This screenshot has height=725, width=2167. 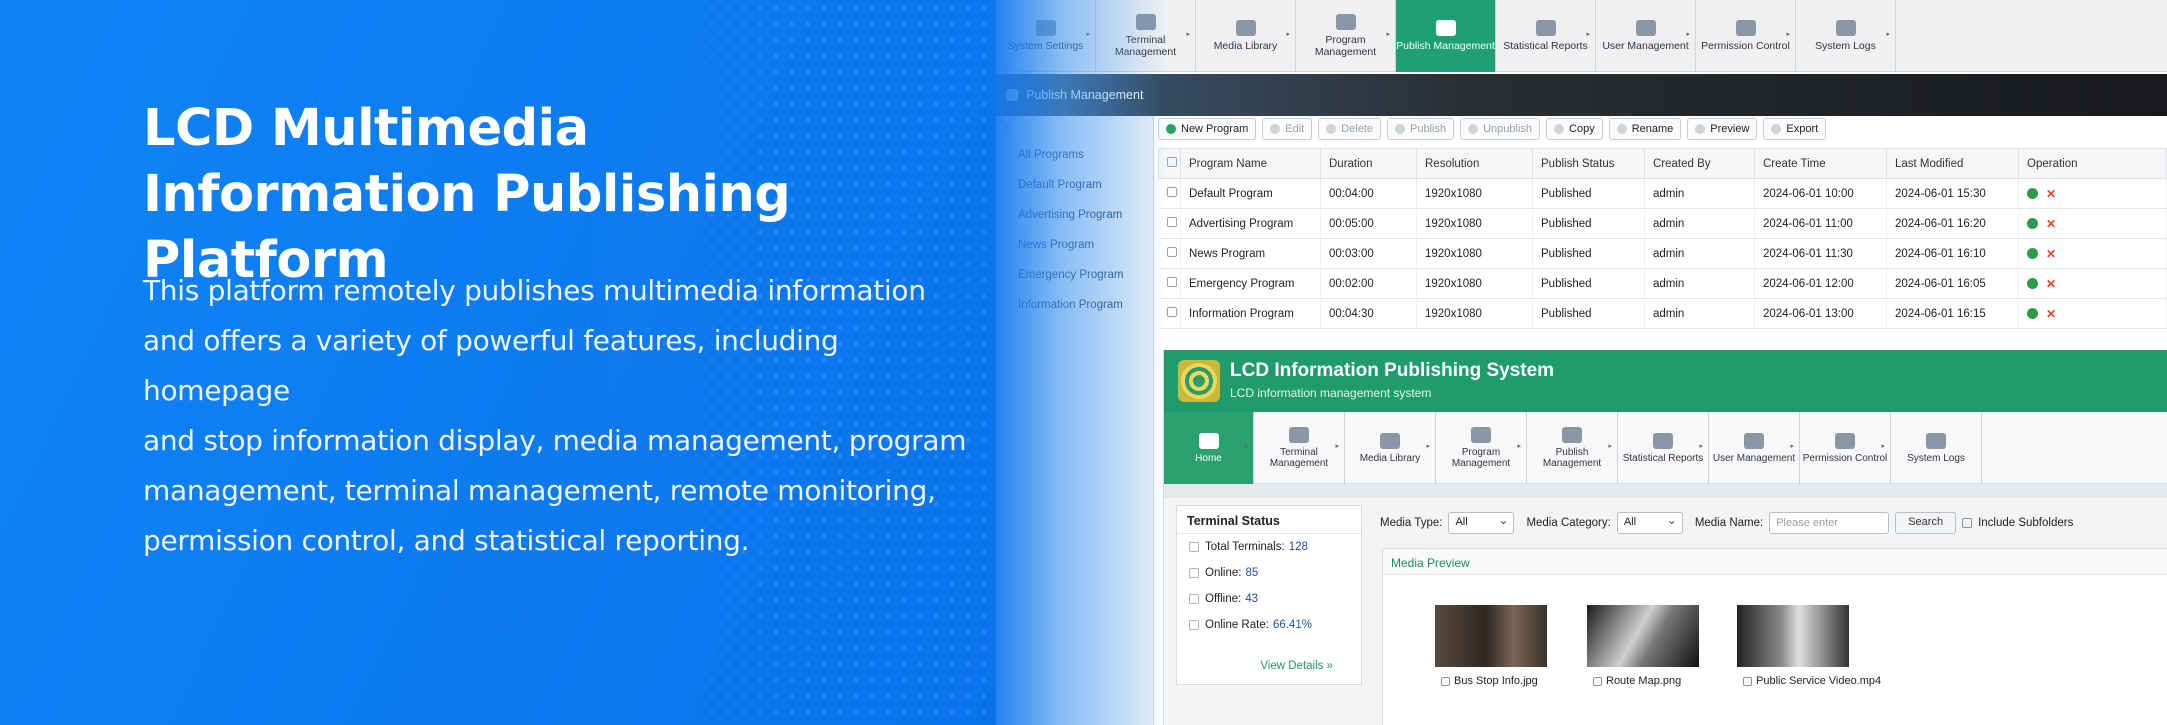 What do you see at coordinates (1074, 215) in the screenshot?
I see `sidebar-item-advertising-program: Advertising Program` at bounding box center [1074, 215].